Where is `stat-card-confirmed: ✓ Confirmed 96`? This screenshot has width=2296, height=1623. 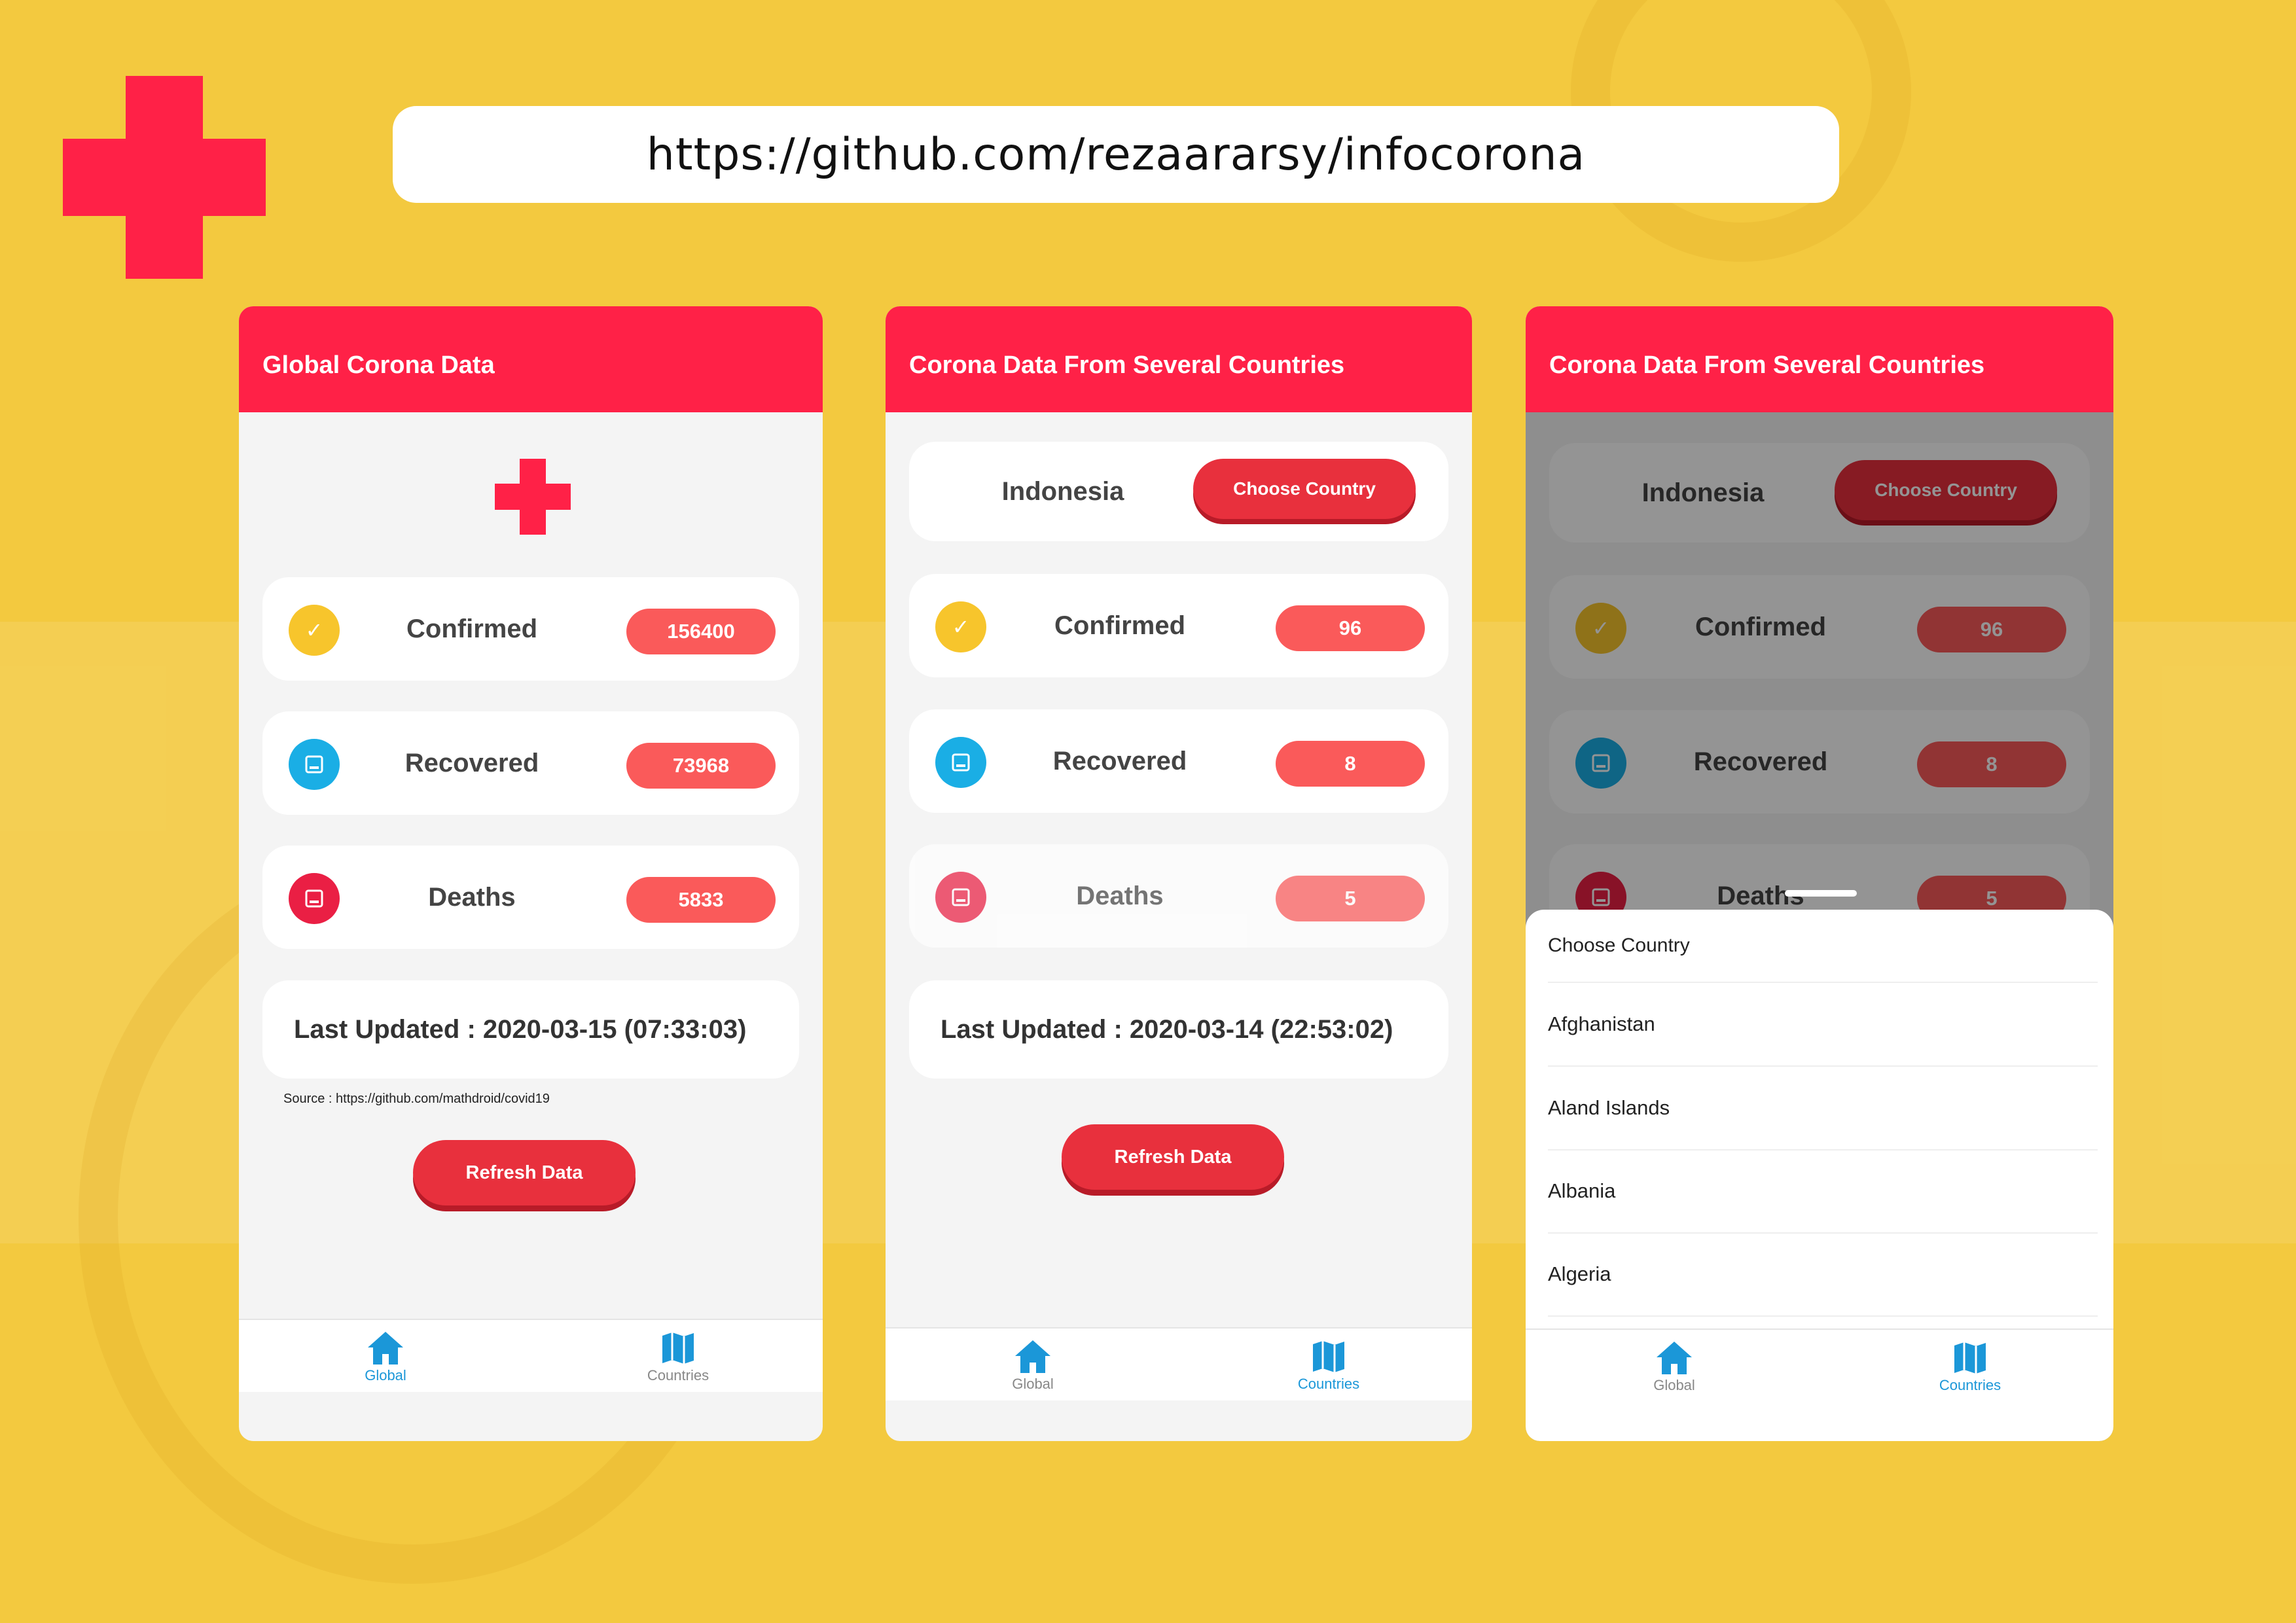
stat-card-confirmed: ✓ Confirmed 96 is located at coordinates (1178, 625).